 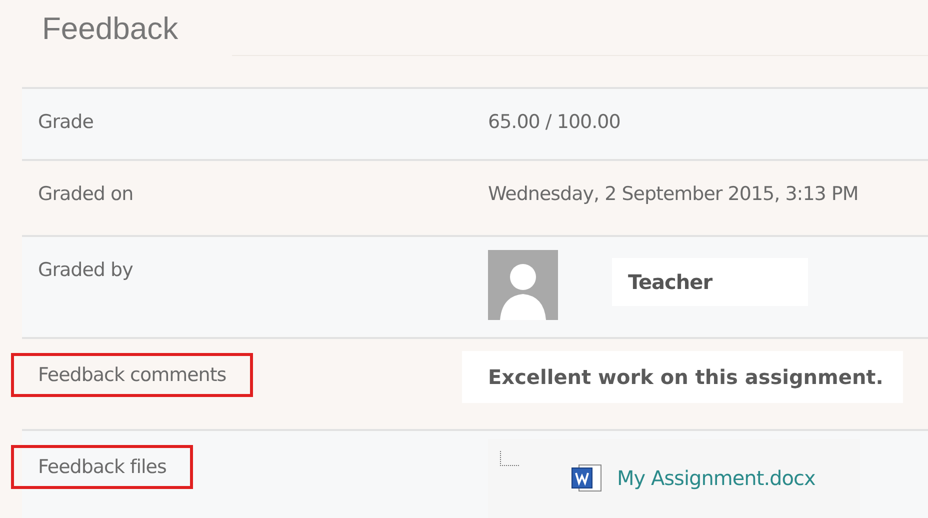 What do you see at coordinates (716, 478) in the screenshot?
I see `file-link: My Assignment.docx` at bounding box center [716, 478].